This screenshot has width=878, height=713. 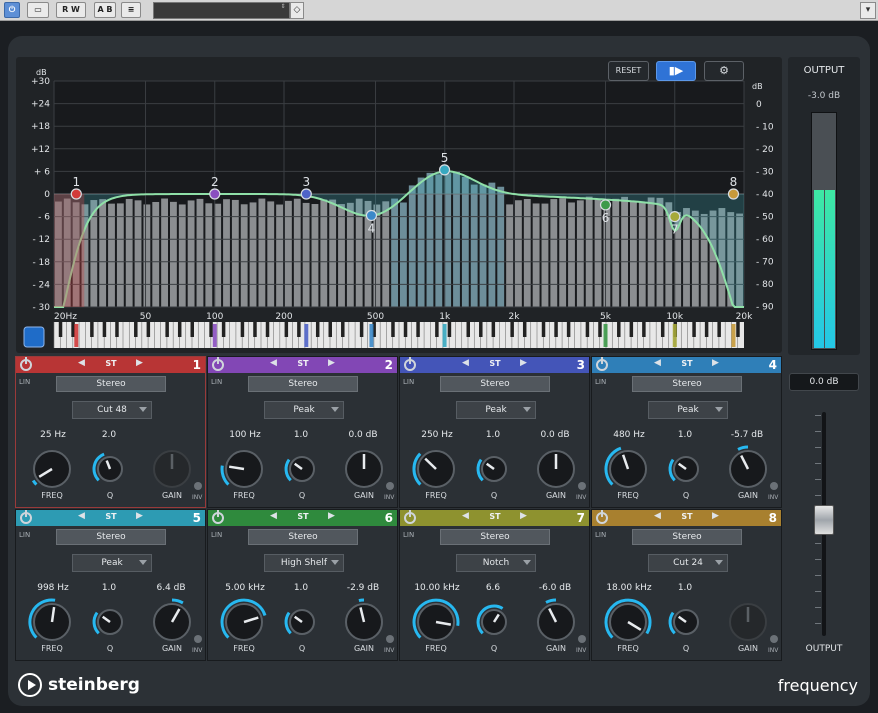 I want to click on preset-stepper: ⇕, so click(x=283, y=10).